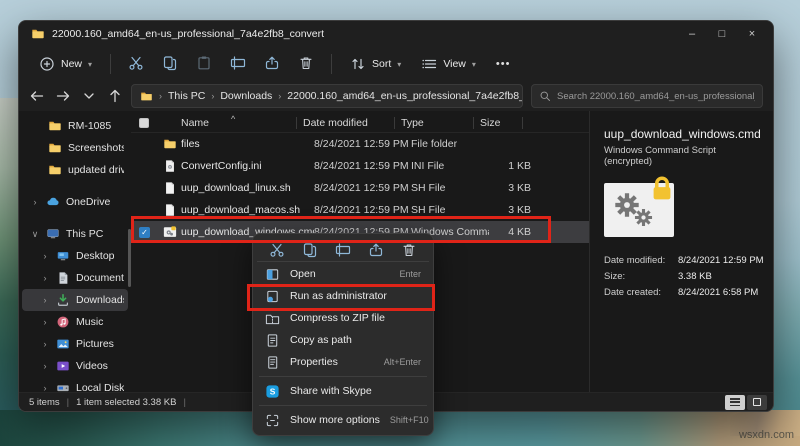 This screenshot has height=446, width=800. I want to click on rename-button, so click(238, 64).